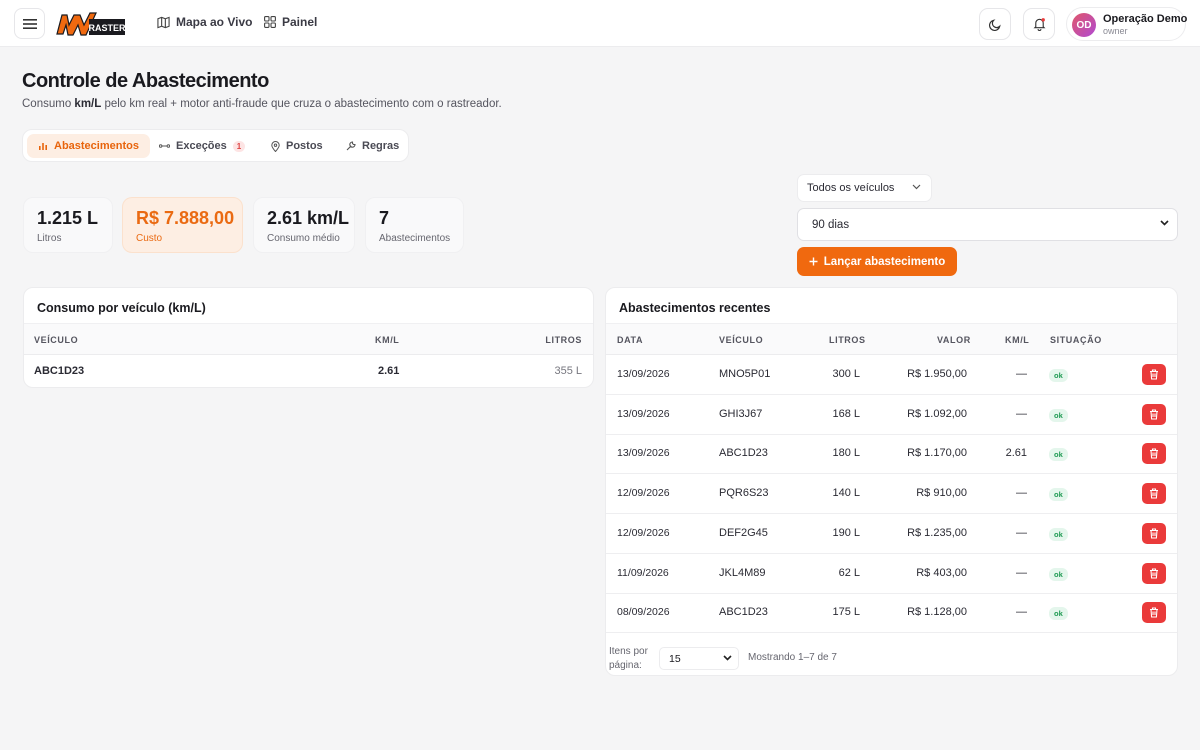 The height and width of the screenshot is (750, 1200). I want to click on svg-text: RASTER, so click(107, 28).